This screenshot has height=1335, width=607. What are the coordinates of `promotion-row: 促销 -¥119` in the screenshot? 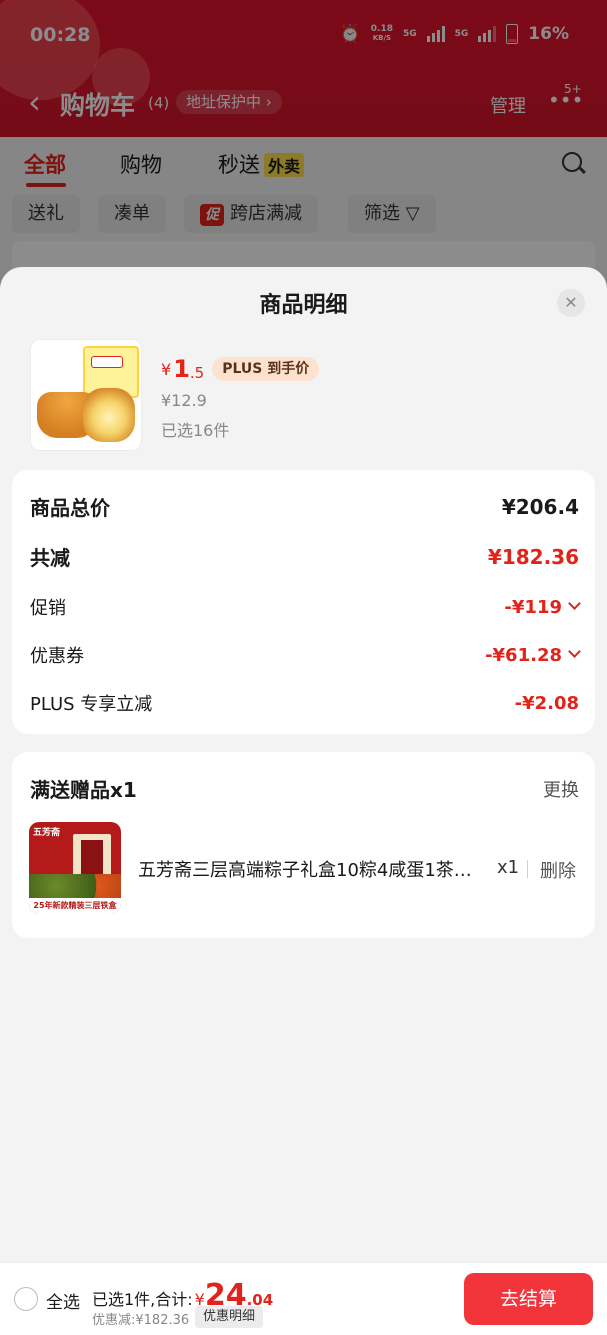 It's located at (305, 607).